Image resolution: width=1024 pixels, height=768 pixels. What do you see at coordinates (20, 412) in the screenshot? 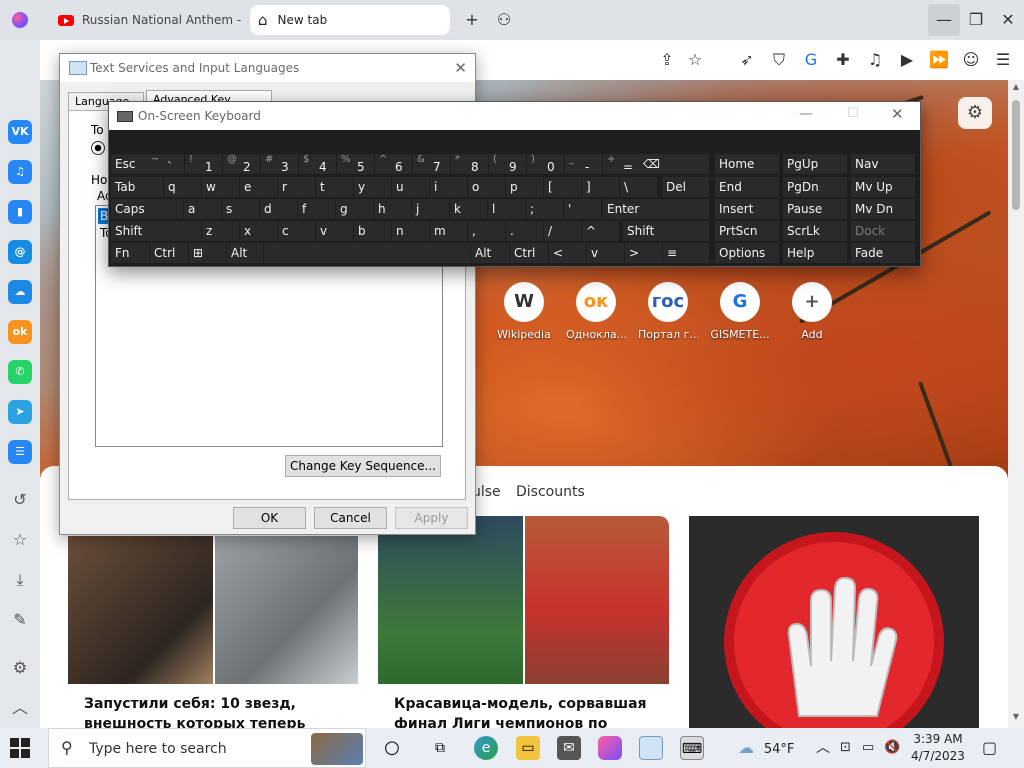
I see `sidebar-app-telegram-icon: ➤` at bounding box center [20, 412].